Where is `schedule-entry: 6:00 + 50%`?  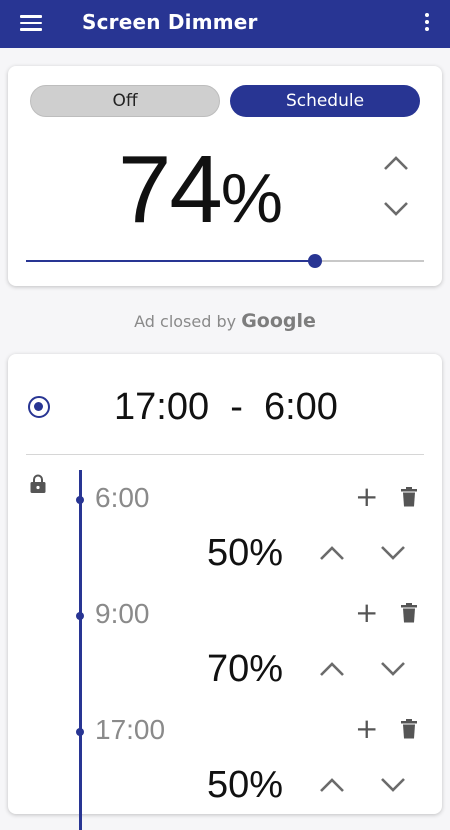 schedule-entry: 6:00 + 50% is located at coordinates (225, 536).